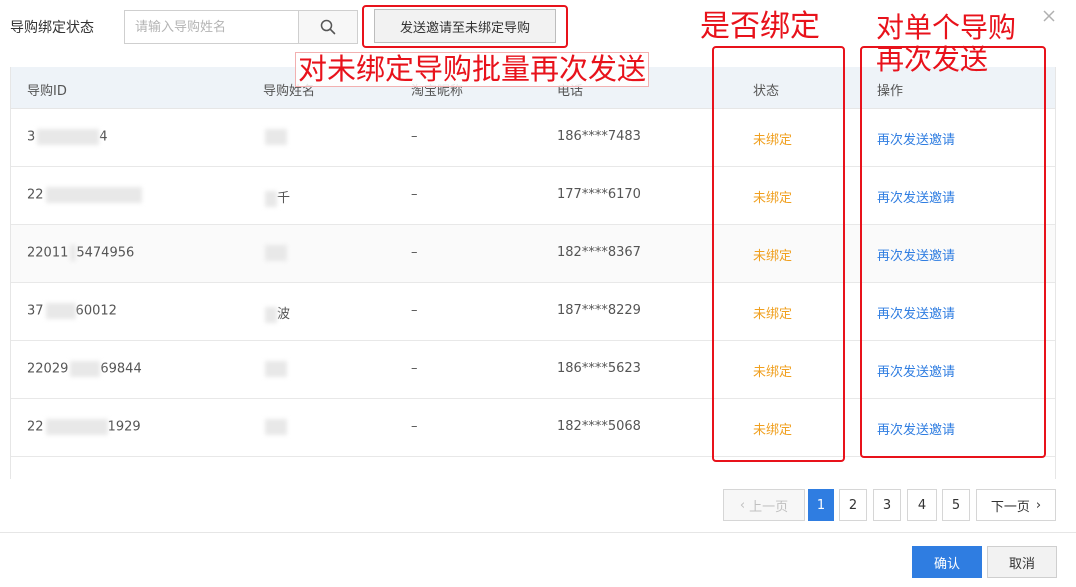 This screenshot has height=587, width=1076. What do you see at coordinates (211, 27) in the screenshot?
I see `guide-name-search-input` at bounding box center [211, 27].